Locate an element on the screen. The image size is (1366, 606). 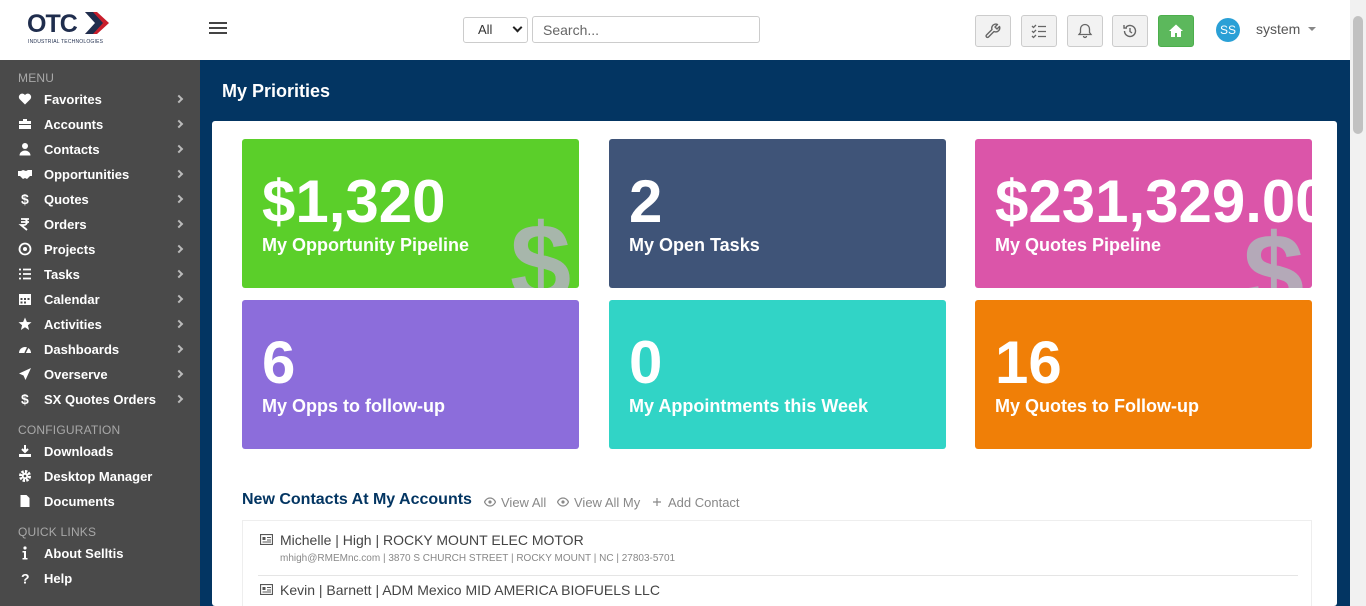
sidebar-item-tasks: Tasks is located at coordinates (100, 275).